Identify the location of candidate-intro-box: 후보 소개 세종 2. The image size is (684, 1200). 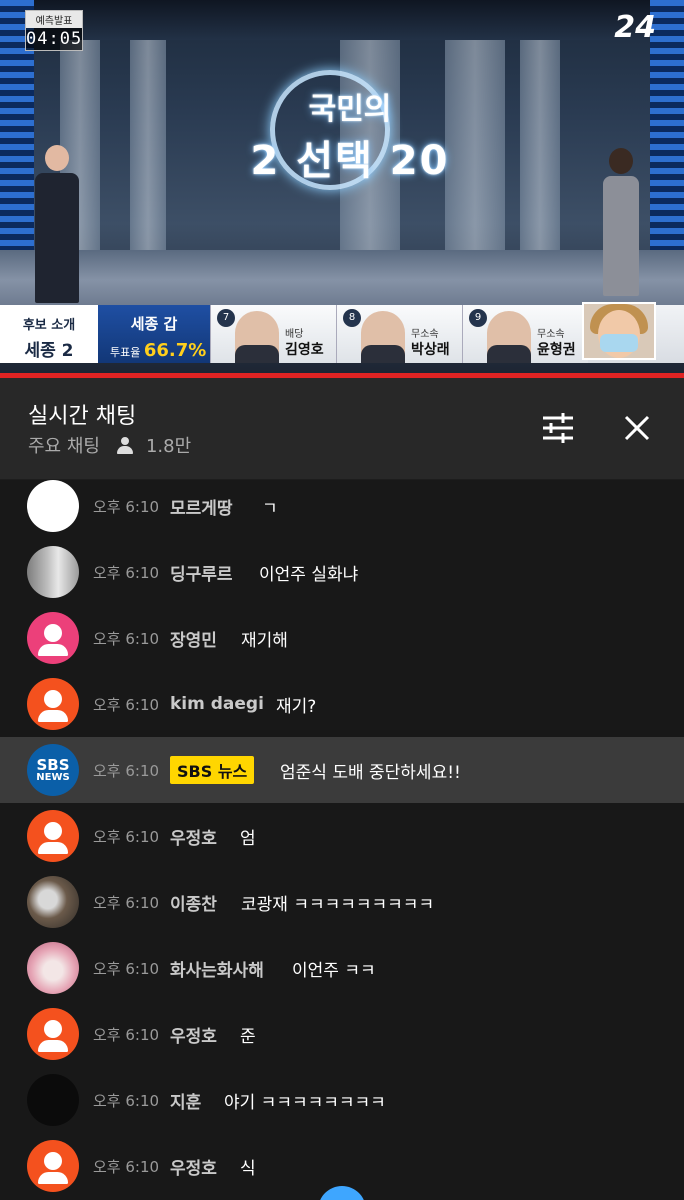
(49, 334).